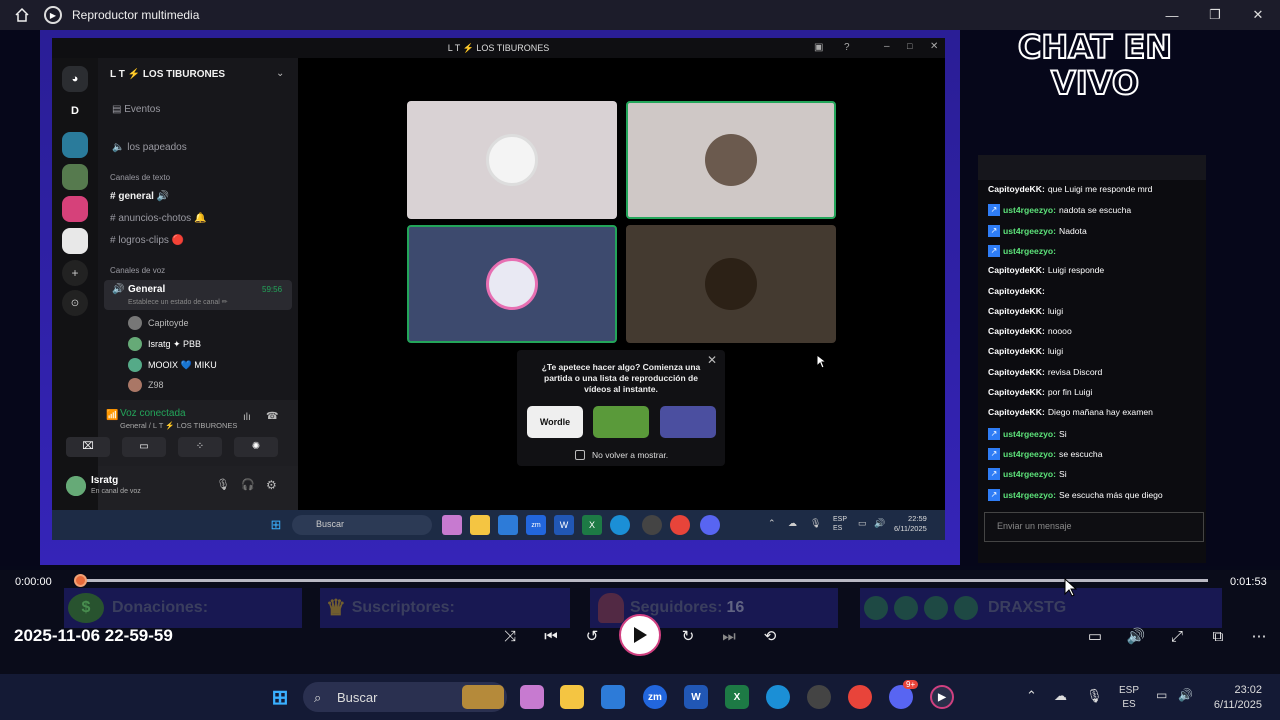 The image size is (1280, 720). What do you see at coordinates (147, 240) in the screenshot?
I see `text-channel-logros: # logros-clips 🔴` at bounding box center [147, 240].